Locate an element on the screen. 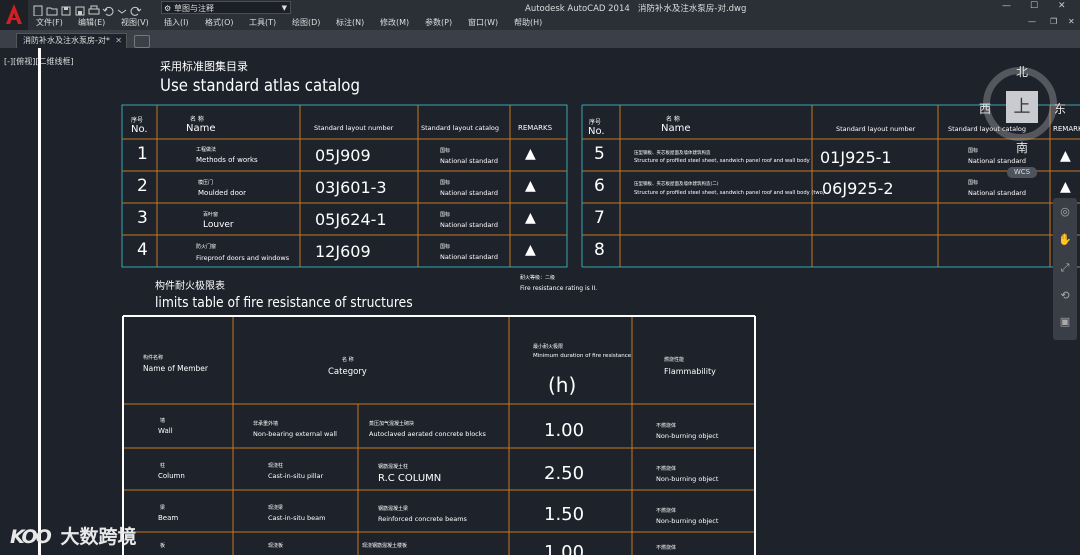 The width and height of the screenshot is (1080, 555). file-tab-label: 消防补水及注水泵房-对* is located at coordinates (66, 40).